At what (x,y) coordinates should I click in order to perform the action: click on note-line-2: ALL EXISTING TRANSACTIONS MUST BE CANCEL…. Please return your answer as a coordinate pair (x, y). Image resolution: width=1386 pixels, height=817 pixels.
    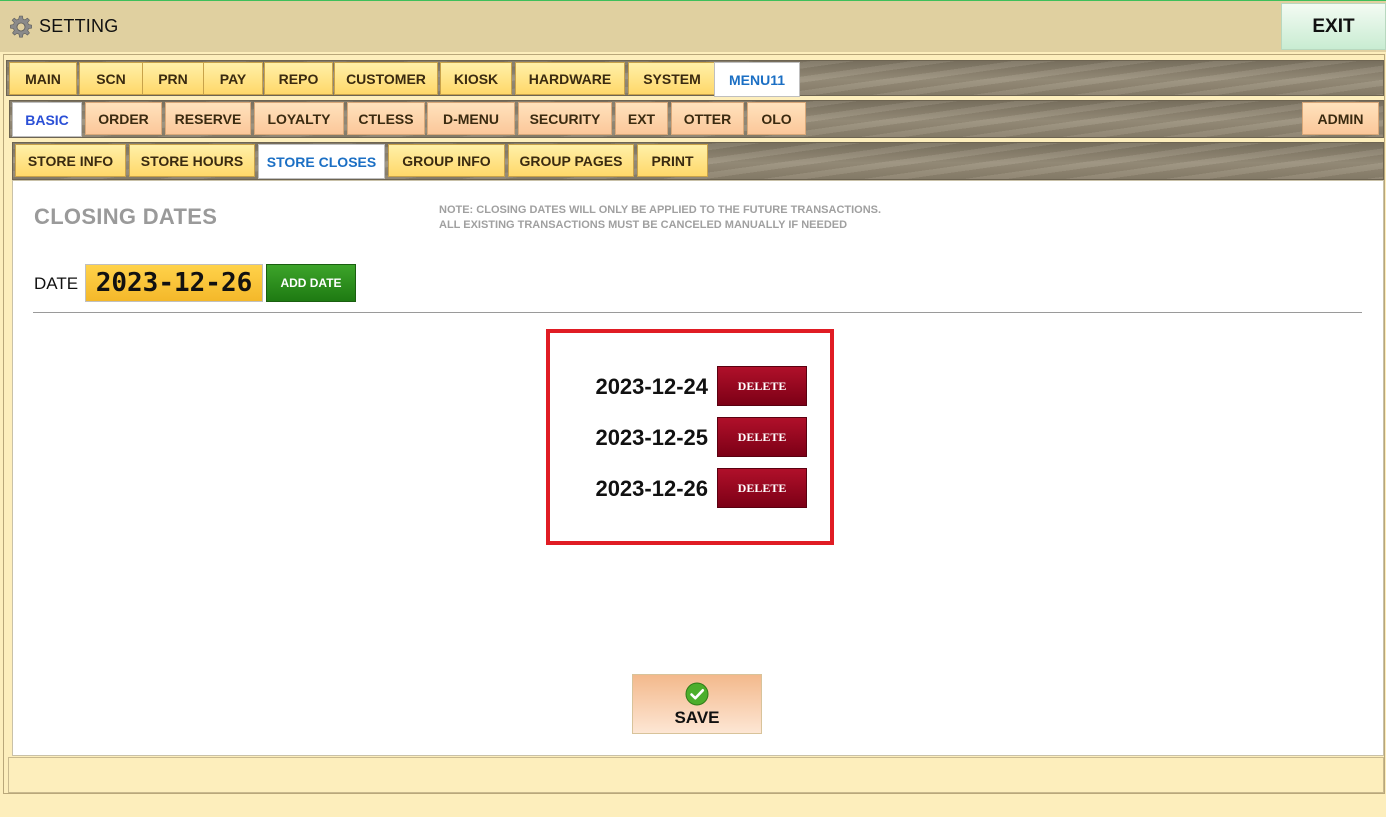
    Looking at the image, I should click on (643, 225).